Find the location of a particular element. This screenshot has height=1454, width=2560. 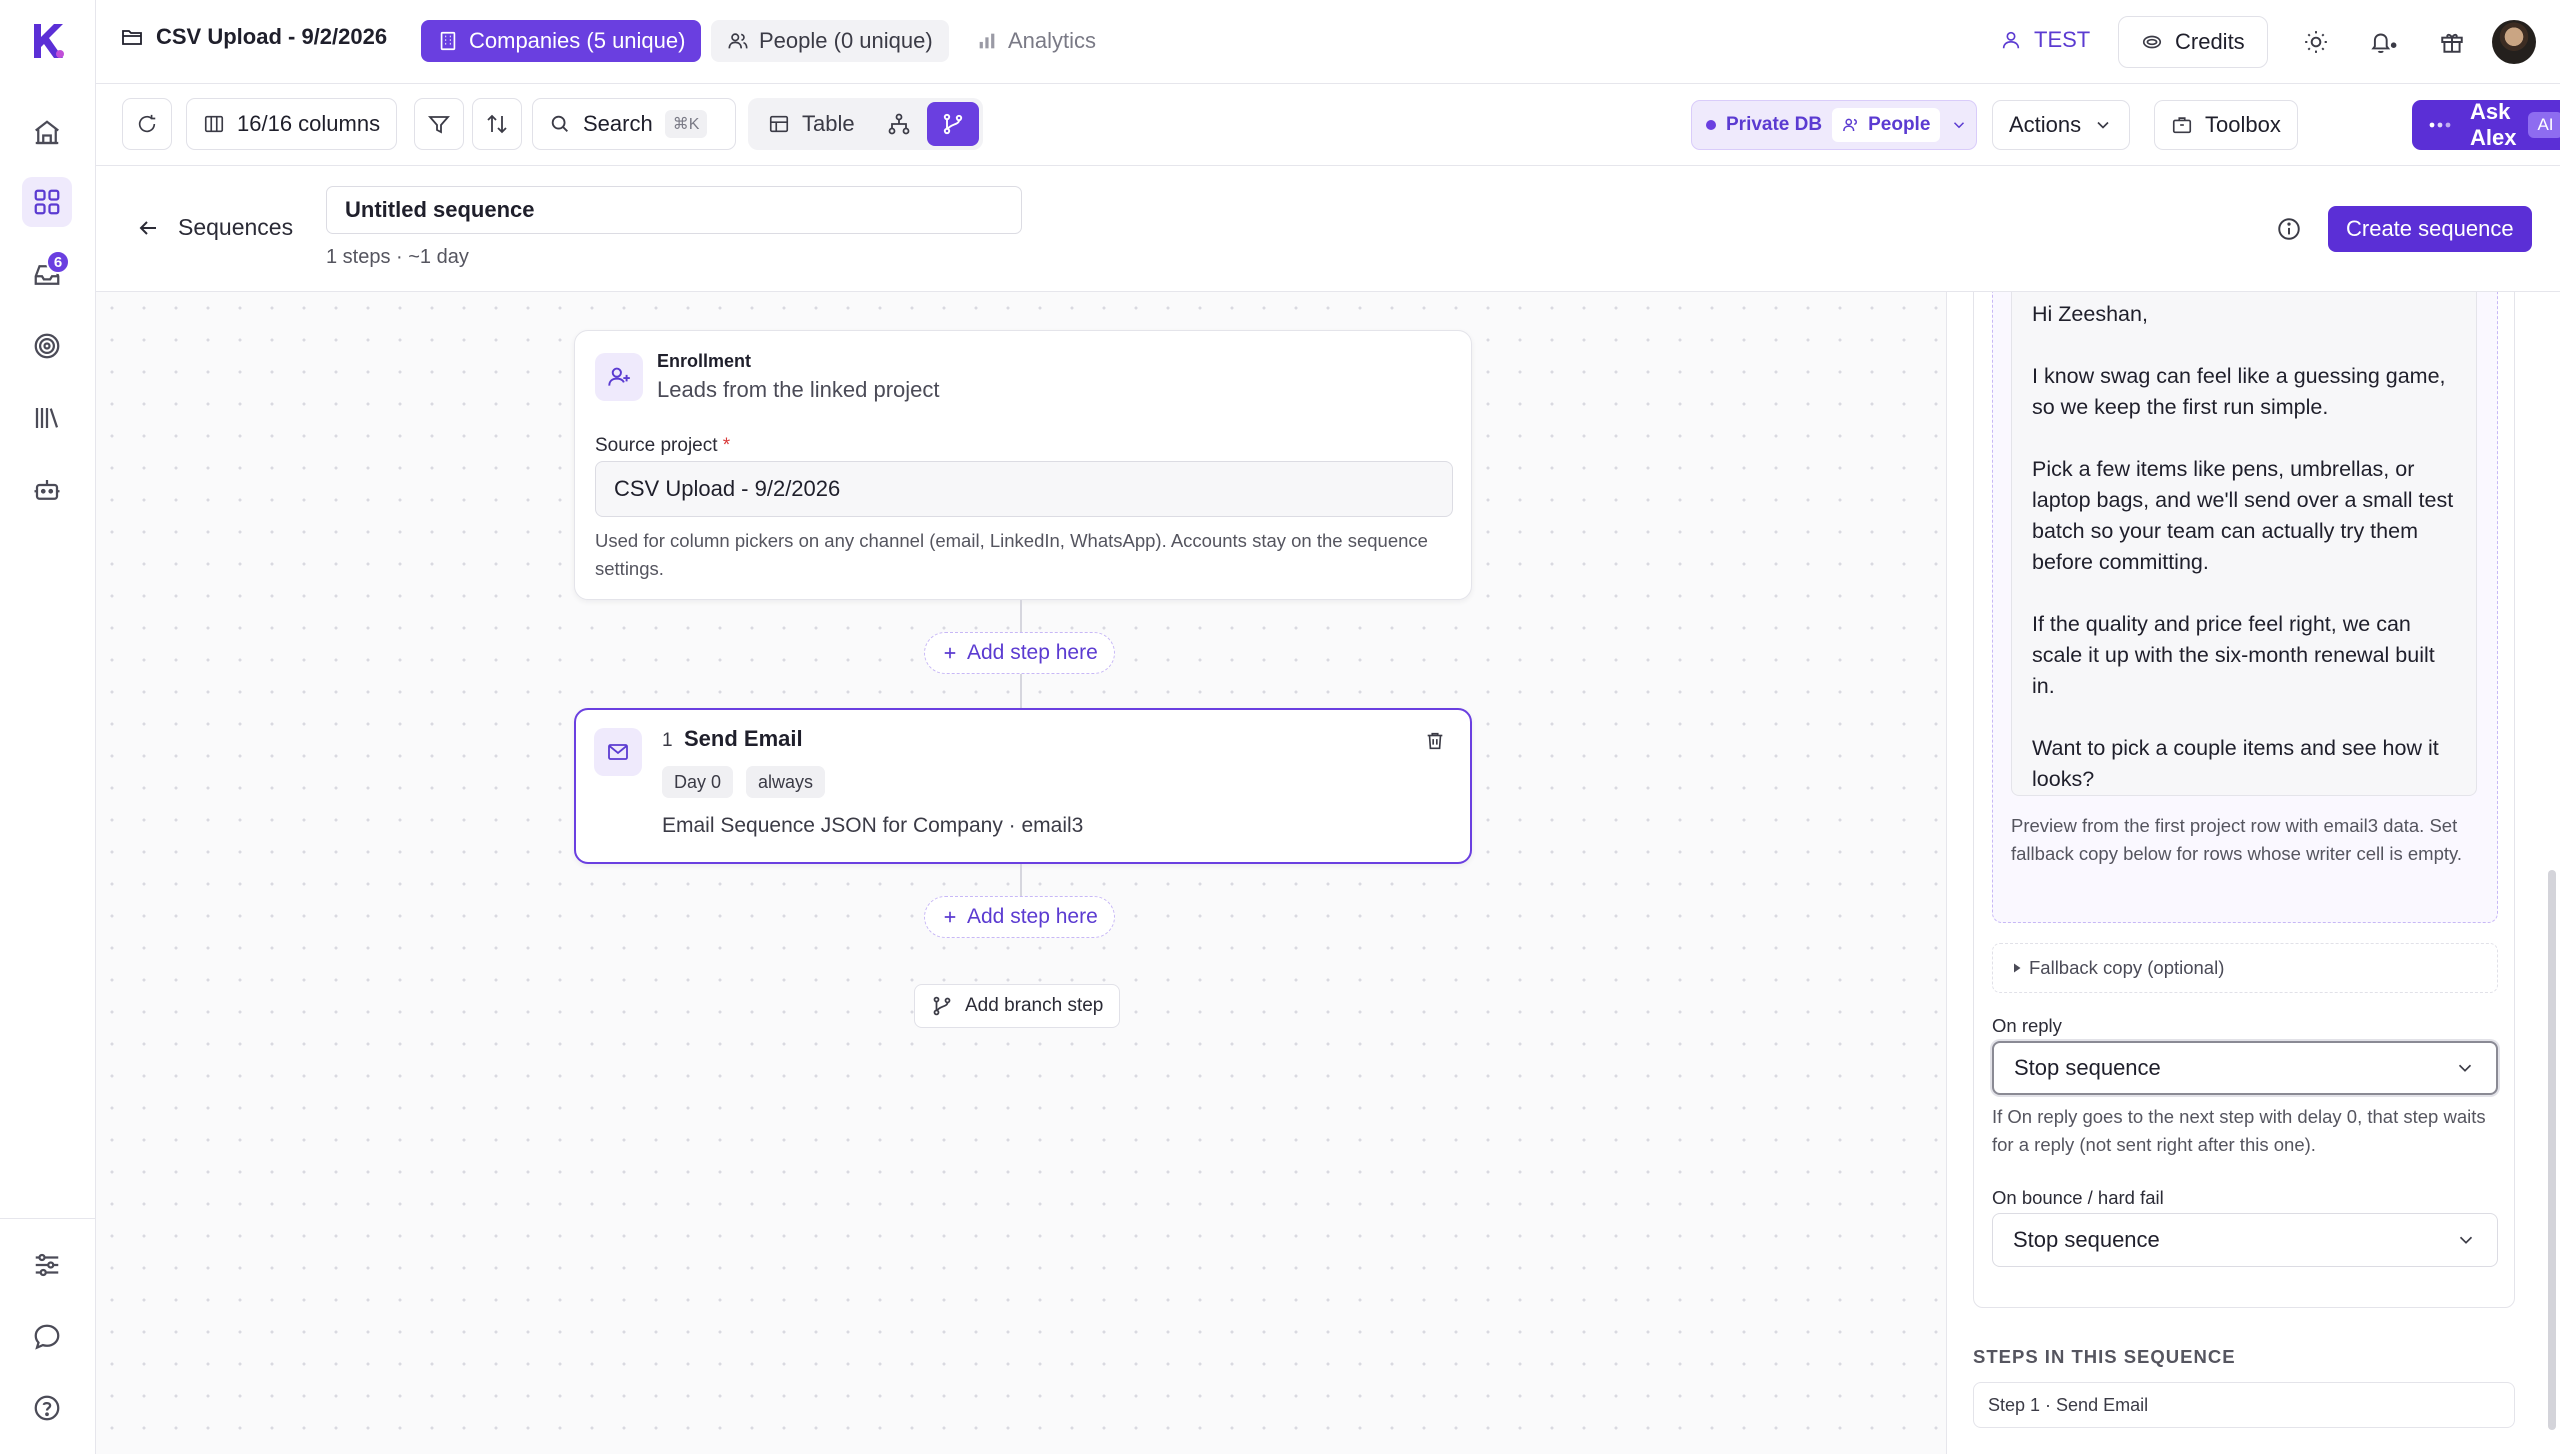

tab-people: People (0 unique) is located at coordinates (830, 41).